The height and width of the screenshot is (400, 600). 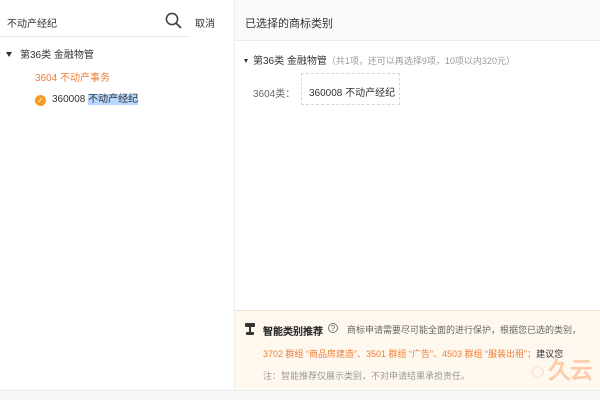 What do you see at coordinates (113, 99) in the screenshot?
I see `tree-item-name: 不动产经纪` at bounding box center [113, 99].